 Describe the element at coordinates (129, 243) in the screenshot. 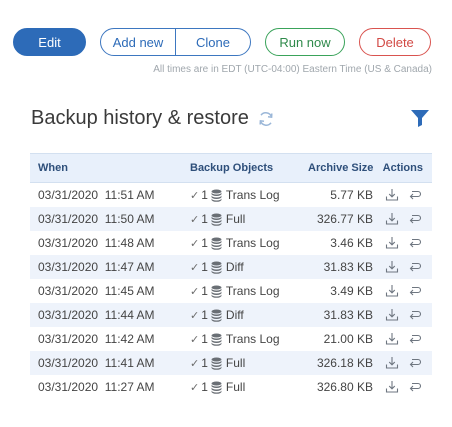

I see `row-time: 11:48 AM` at that location.